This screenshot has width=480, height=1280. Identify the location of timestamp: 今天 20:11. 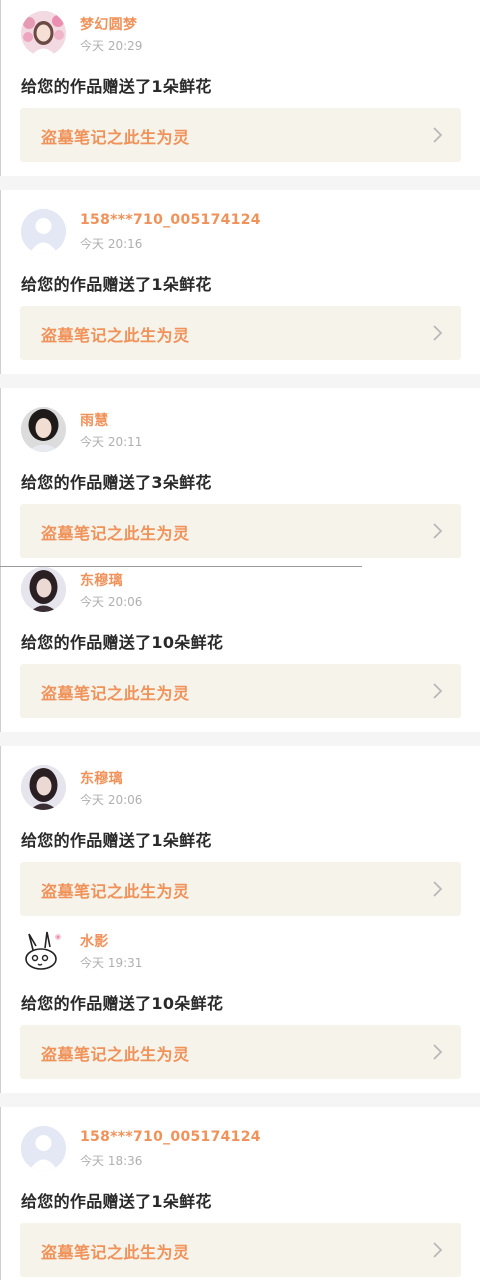
(111, 442).